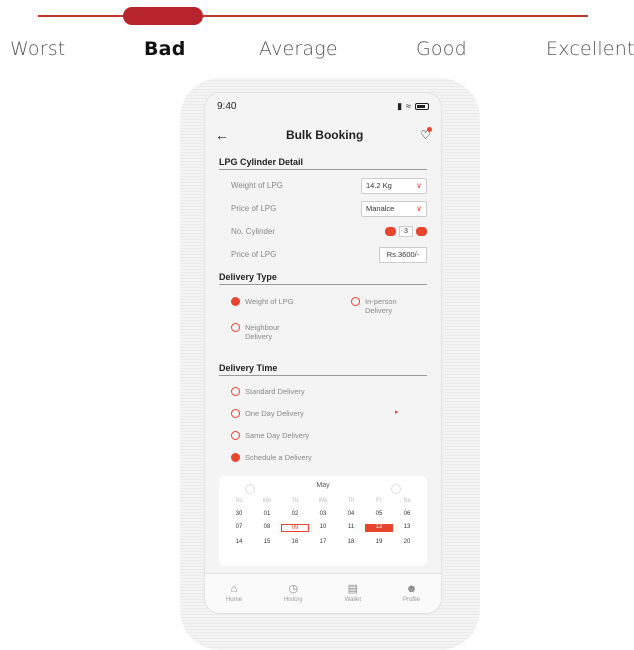 This screenshot has width=634, height=650. Describe the element at coordinates (421, 231) in the screenshot. I see `increment-button` at that location.